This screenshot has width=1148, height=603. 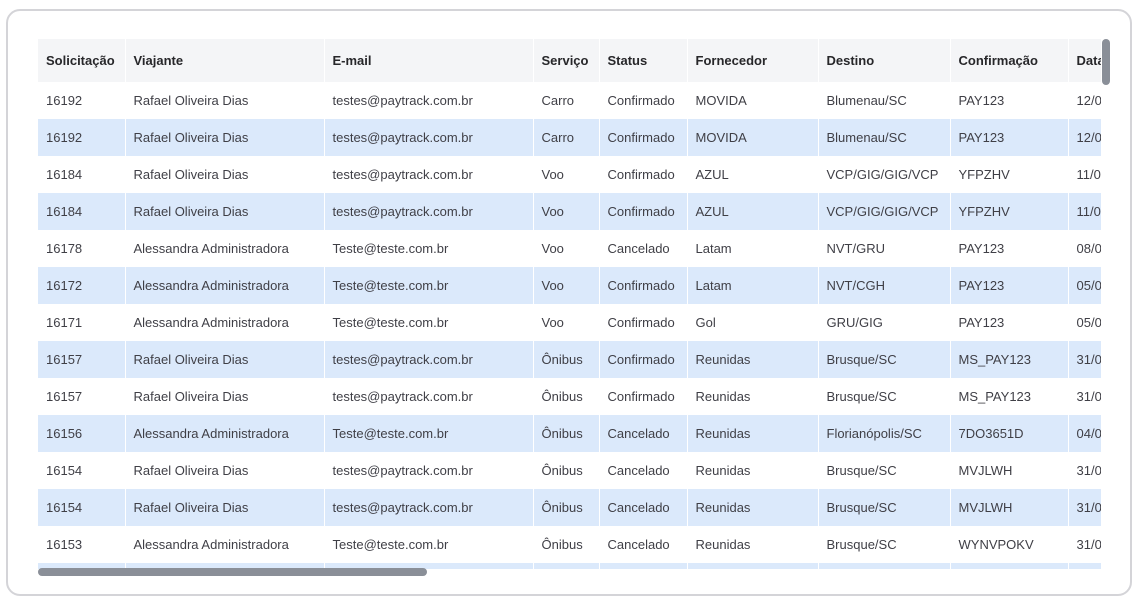 What do you see at coordinates (565, 566) in the screenshot?
I see `cell-servico: Ô` at bounding box center [565, 566].